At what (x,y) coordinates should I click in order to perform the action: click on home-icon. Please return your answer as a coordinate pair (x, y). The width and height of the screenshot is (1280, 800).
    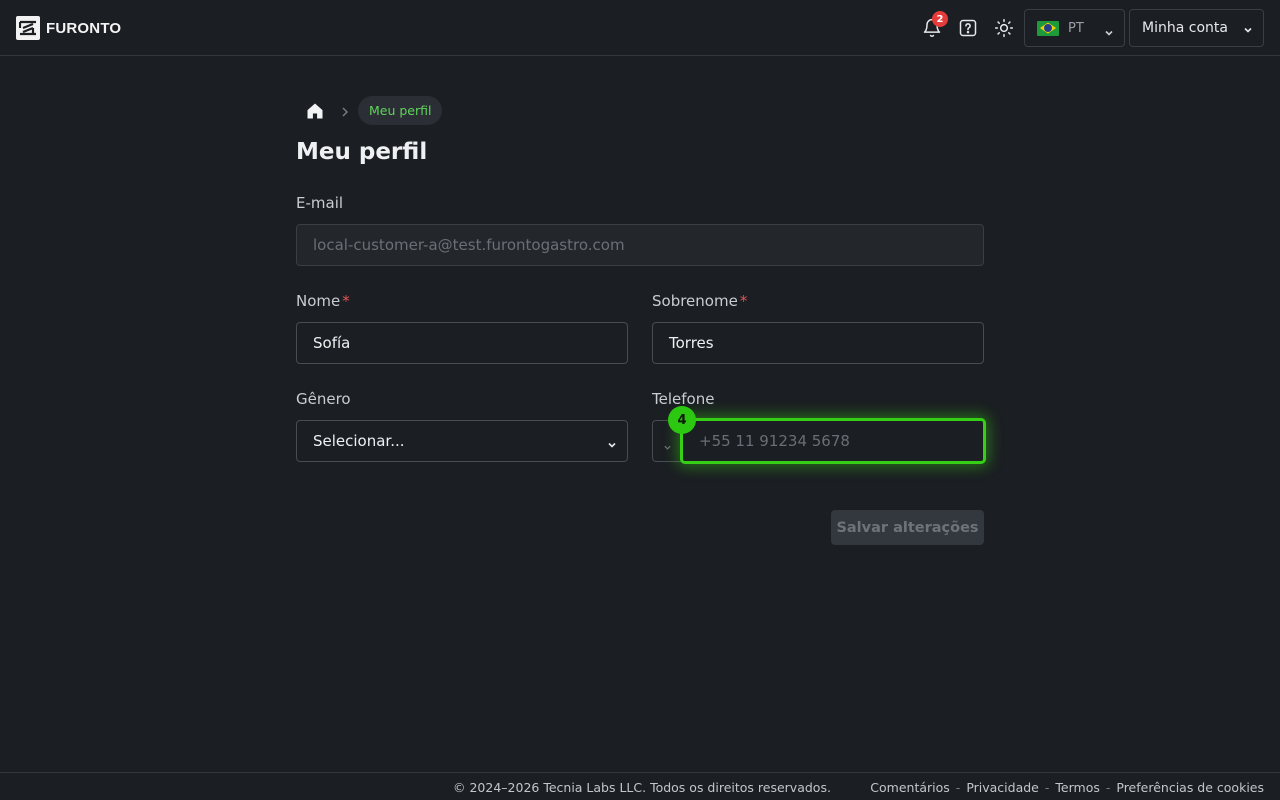
    Looking at the image, I should click on (315, 111).